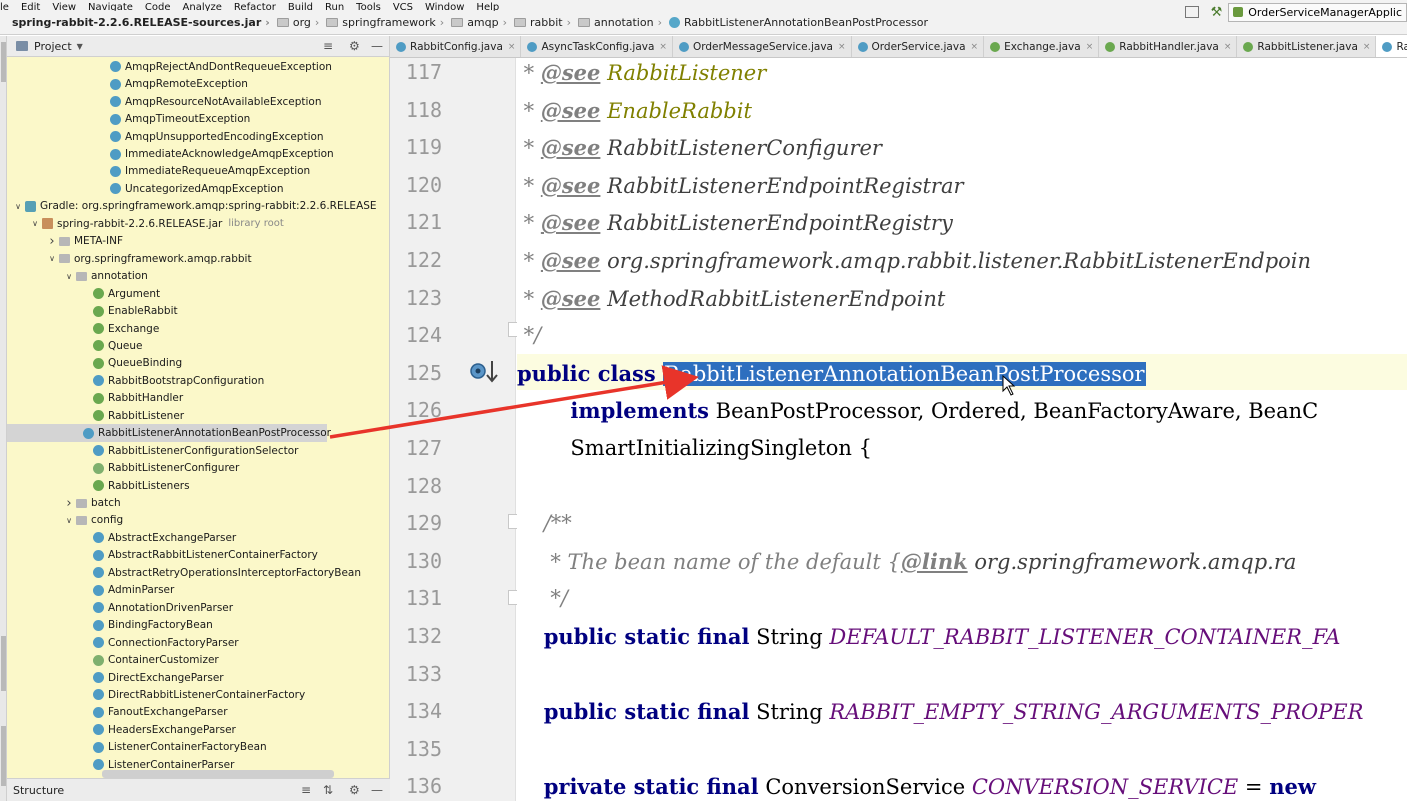 This screenshot has width=1407, height=801. I want to click on tree-item: RabbitListeners, so click(198, 486).